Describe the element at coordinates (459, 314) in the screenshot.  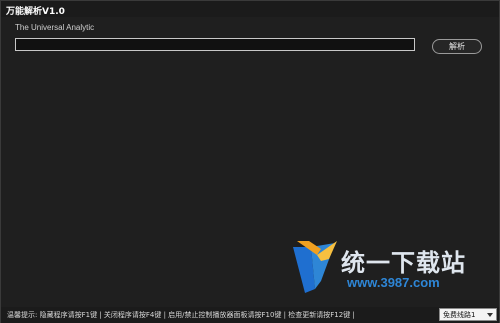
I see `line-select-value: 免费线路1` at that location.